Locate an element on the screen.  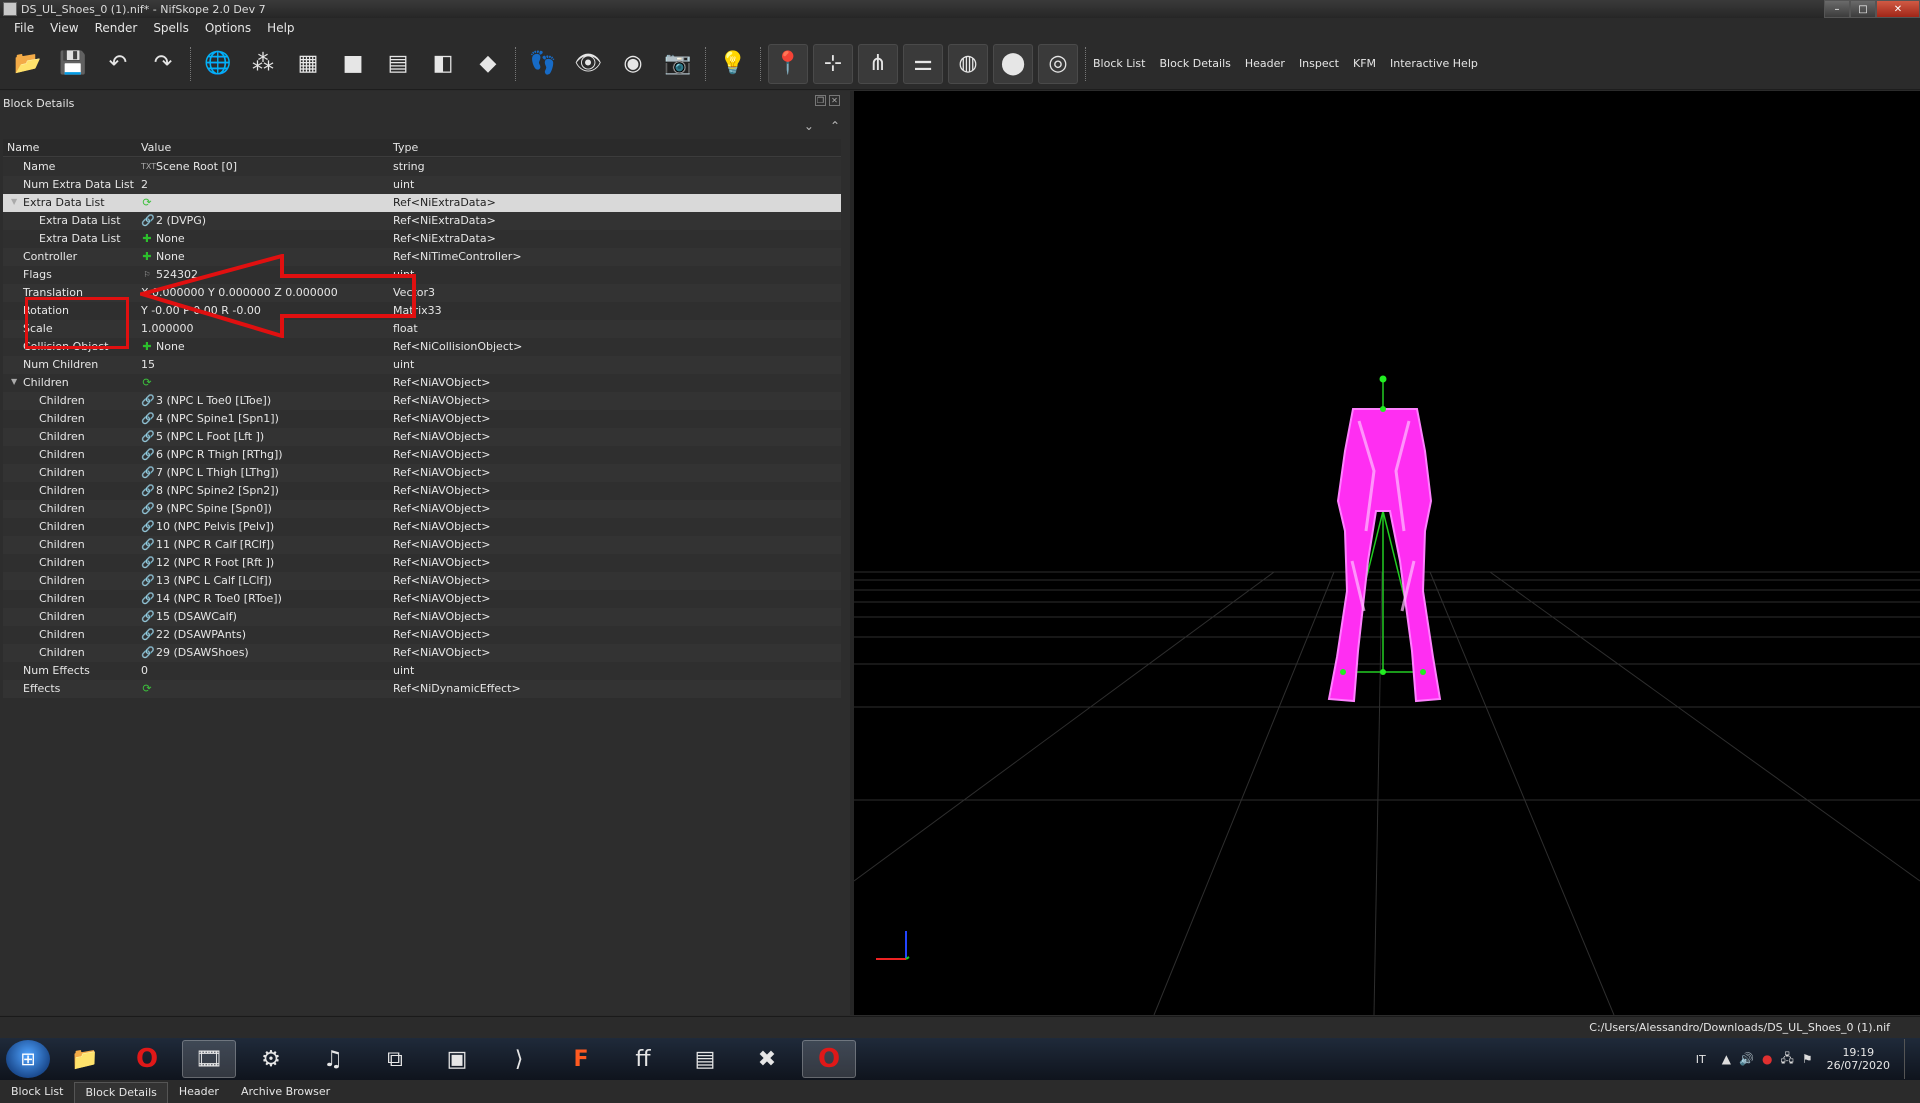
row-value: 🔗 3 (NPC L Toe0 [LToe]) is located at coordinates (206, 400).